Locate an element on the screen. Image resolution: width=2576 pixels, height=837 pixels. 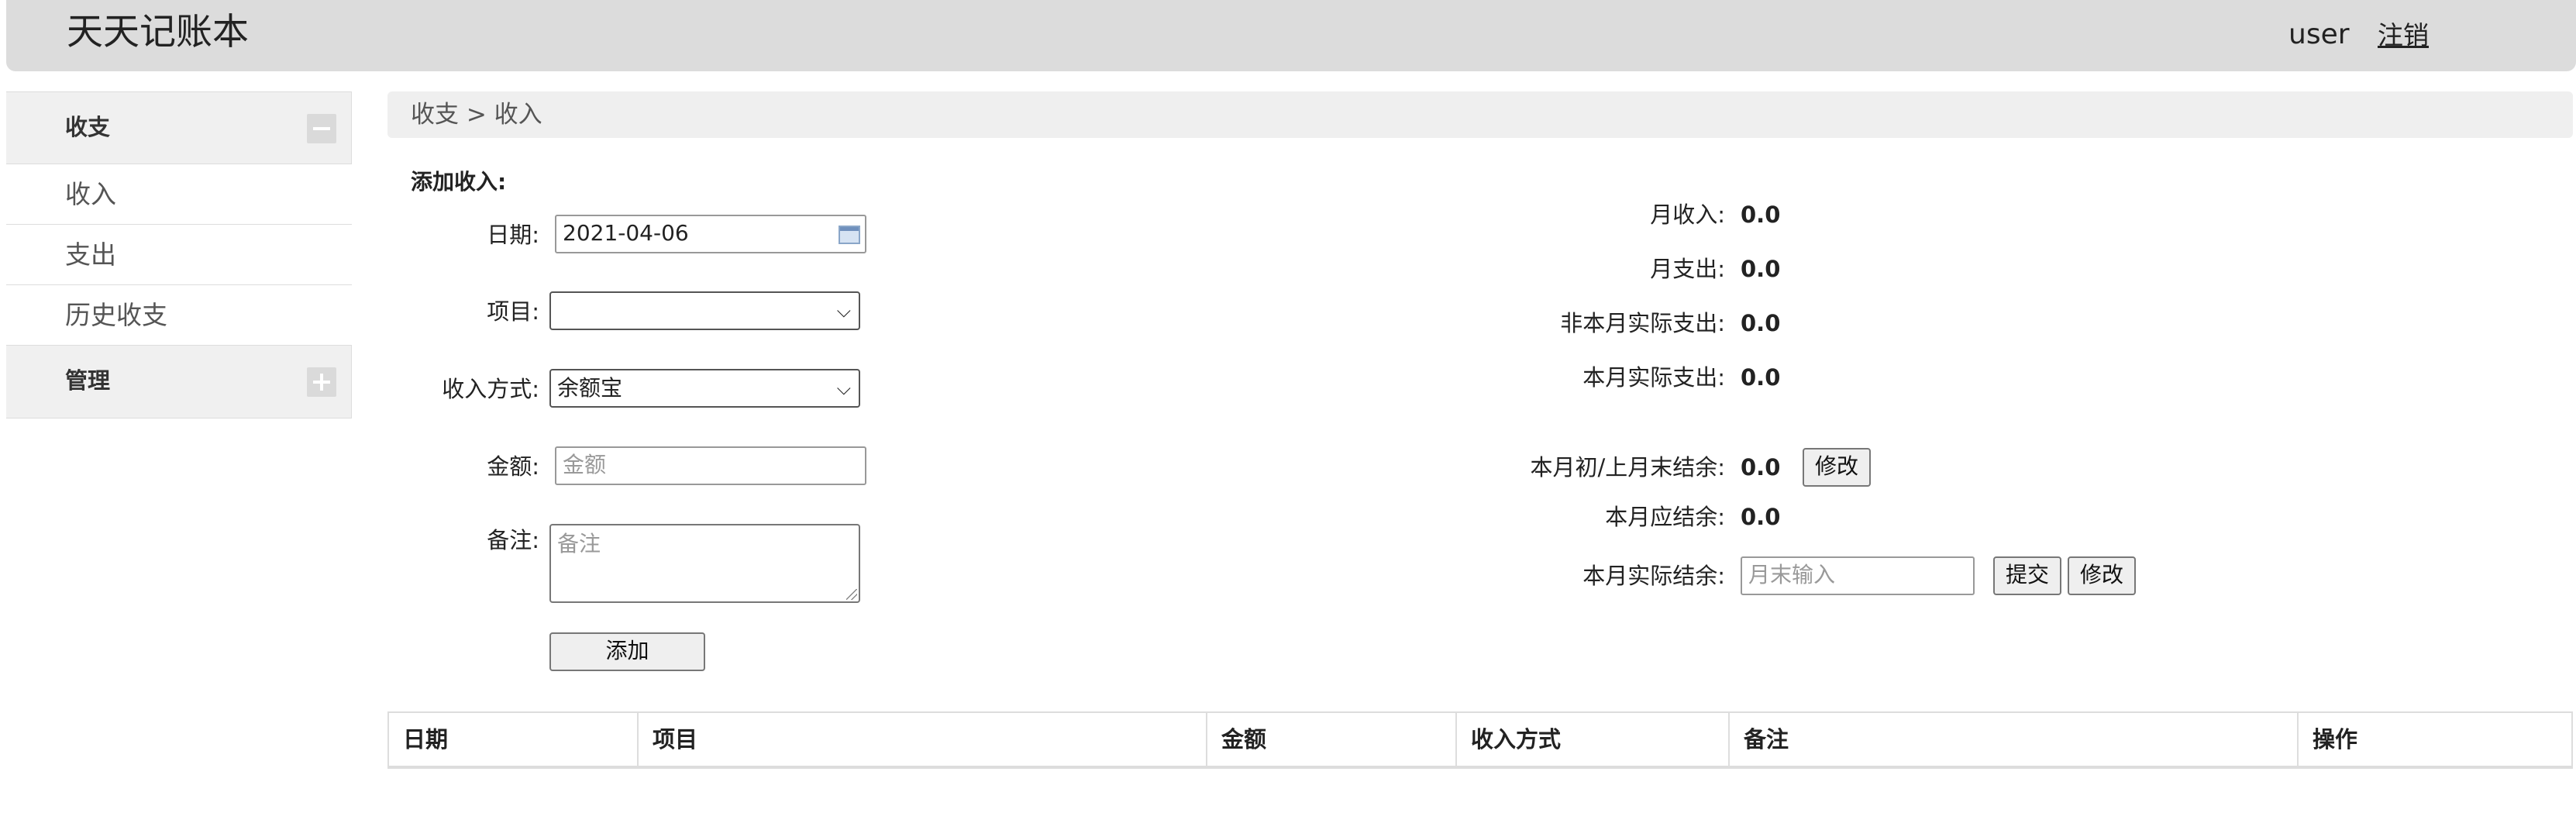
sidebar-item-income: 收入 is located at coordinates (179, 194).